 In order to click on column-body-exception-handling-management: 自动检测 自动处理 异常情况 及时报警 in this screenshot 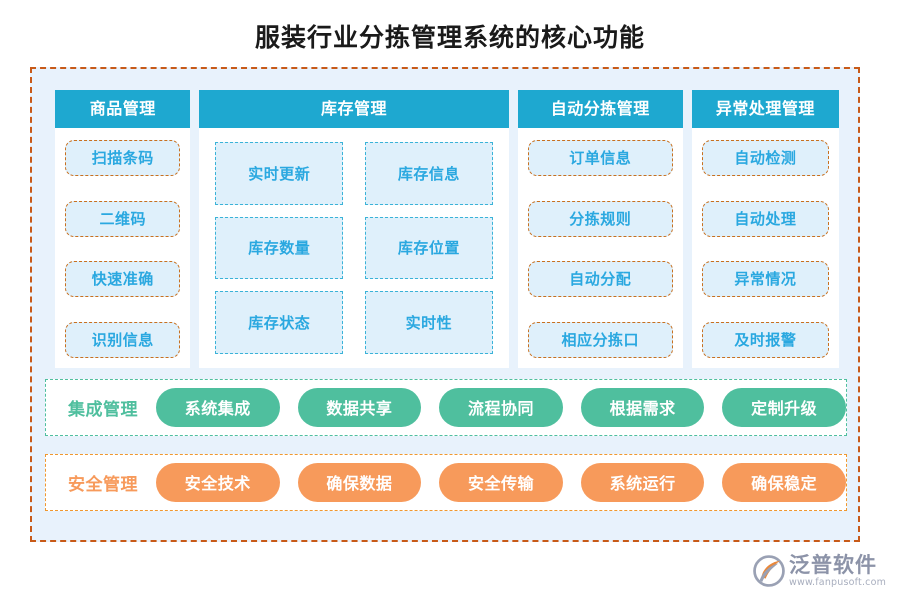, I will do `click(765, 248)`.